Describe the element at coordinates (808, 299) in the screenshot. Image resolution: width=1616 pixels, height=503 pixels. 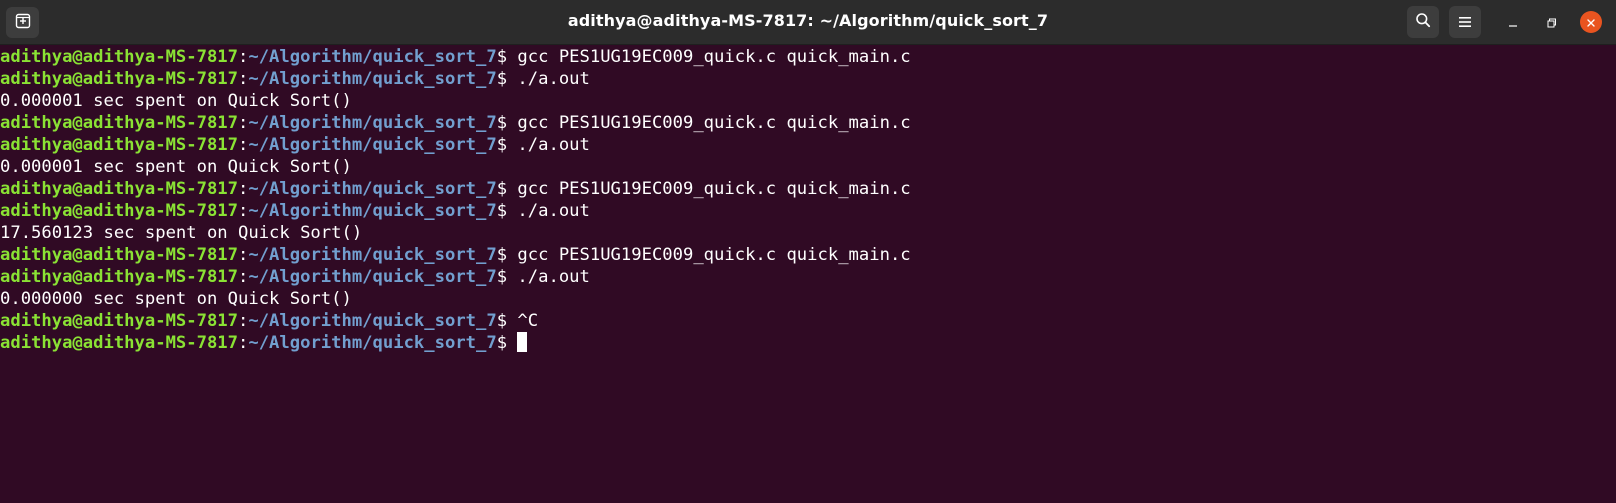
I see `output-line: 0.000000 sec spent on Quick Sort()` at that location.